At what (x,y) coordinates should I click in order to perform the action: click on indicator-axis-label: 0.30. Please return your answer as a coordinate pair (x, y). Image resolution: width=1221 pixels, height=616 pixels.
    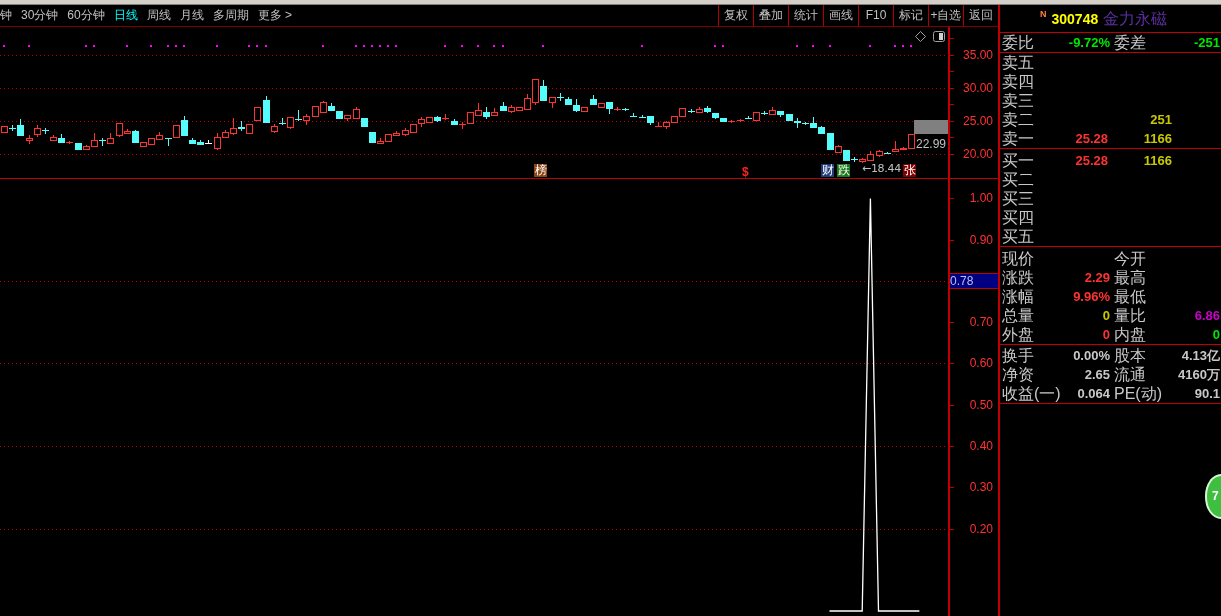
    Looking at the image, I should click on (981, 487).